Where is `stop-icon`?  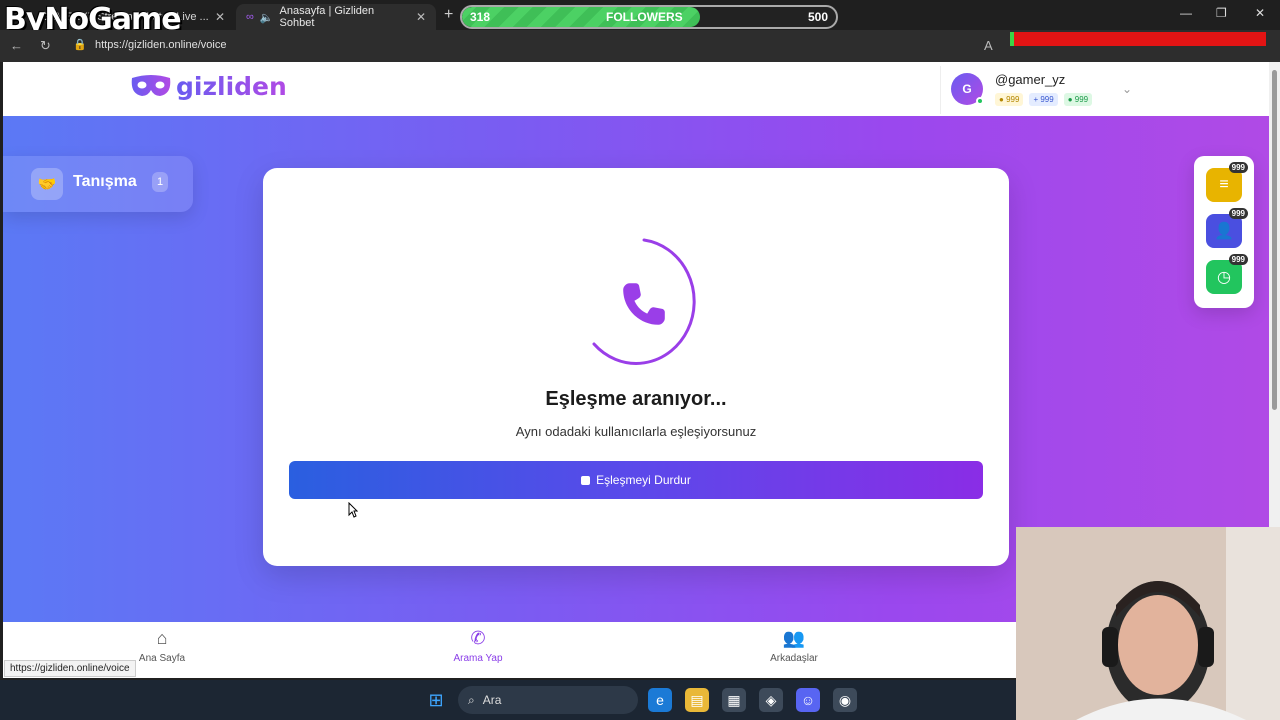
stop-icon is located at coordinates (586, 480).